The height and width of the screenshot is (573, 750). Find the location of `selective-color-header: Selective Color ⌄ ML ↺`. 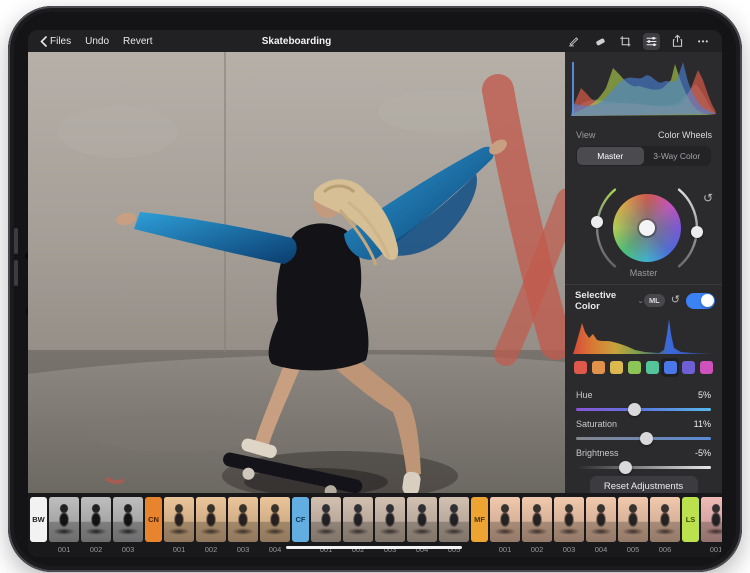

selective-color-header: Selective Color ⌄ ML ↺ is located at coordinates (645, 300).